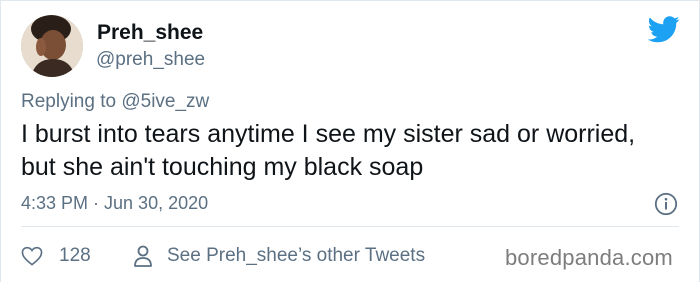 The image size is (700, 282). Describe the element at coordinates (143, 256) in the screenshot. I see `person-icon` at that location.